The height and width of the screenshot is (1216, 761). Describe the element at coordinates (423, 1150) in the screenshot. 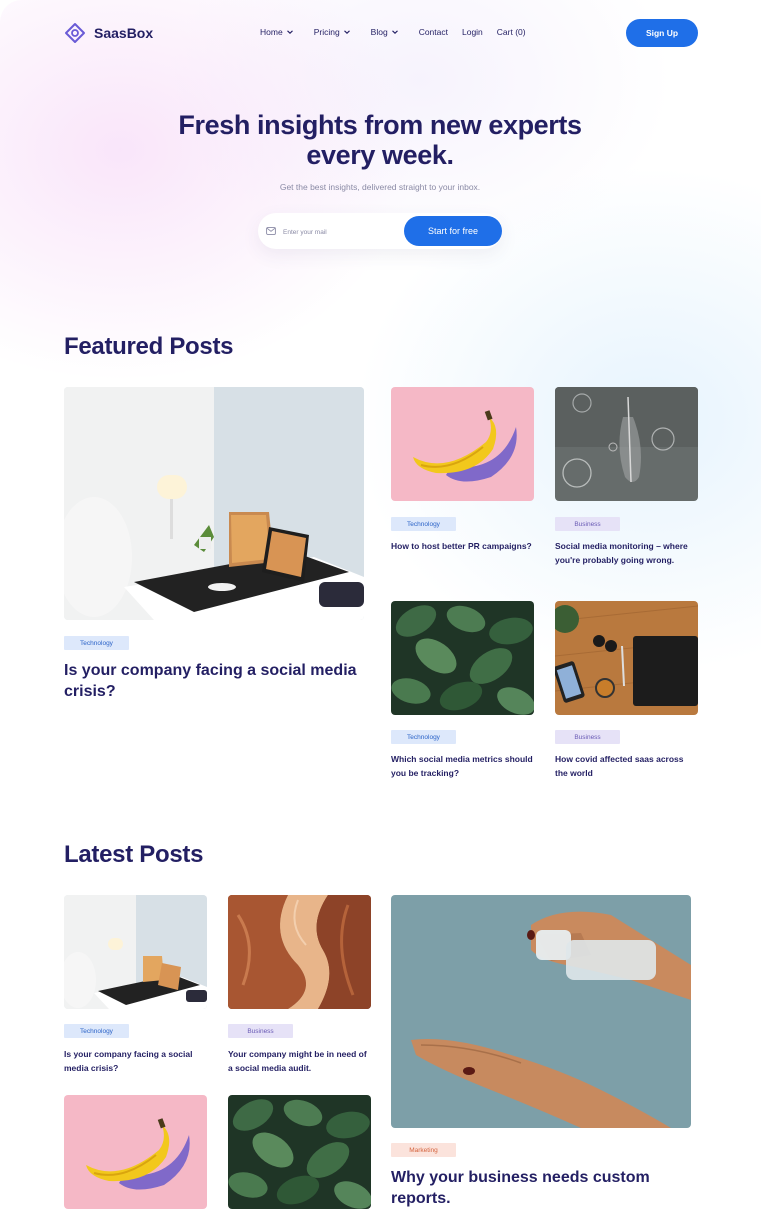

I see `tag-marketing: Marketing` at that location.